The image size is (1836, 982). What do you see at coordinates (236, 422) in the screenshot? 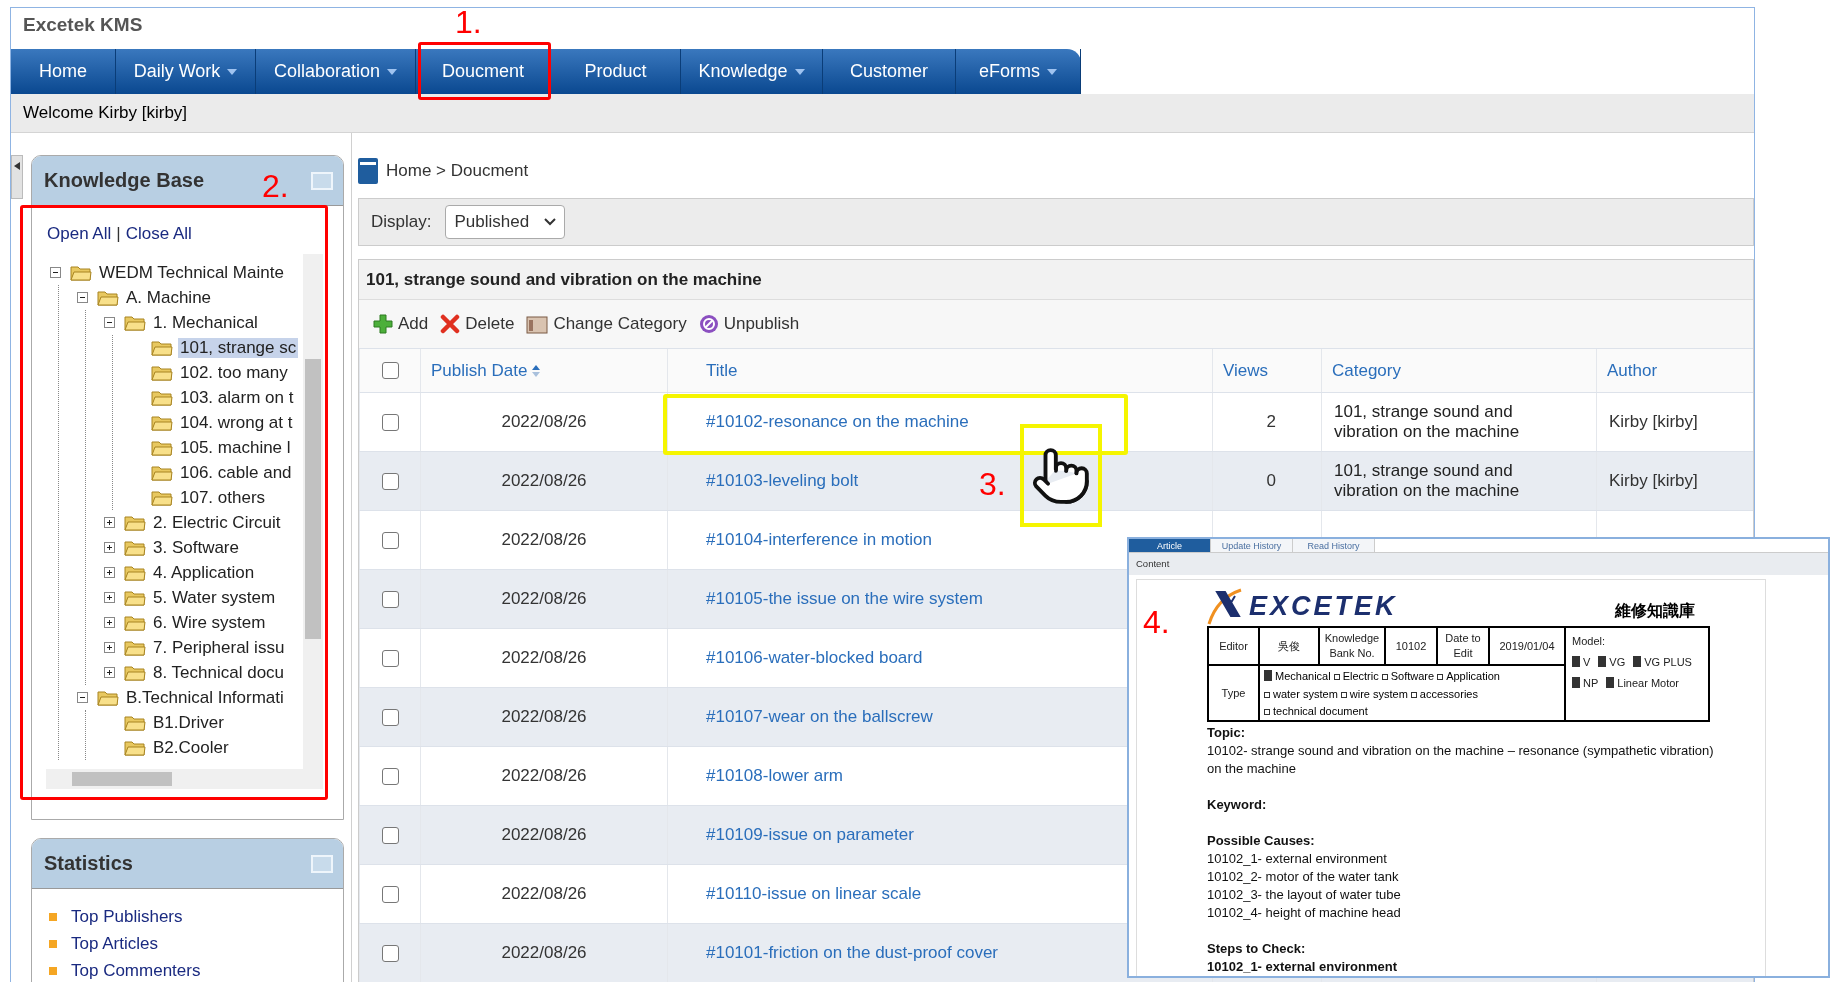
I see `tree-item: 104. wrong at t` at bounding box center [236, 422].